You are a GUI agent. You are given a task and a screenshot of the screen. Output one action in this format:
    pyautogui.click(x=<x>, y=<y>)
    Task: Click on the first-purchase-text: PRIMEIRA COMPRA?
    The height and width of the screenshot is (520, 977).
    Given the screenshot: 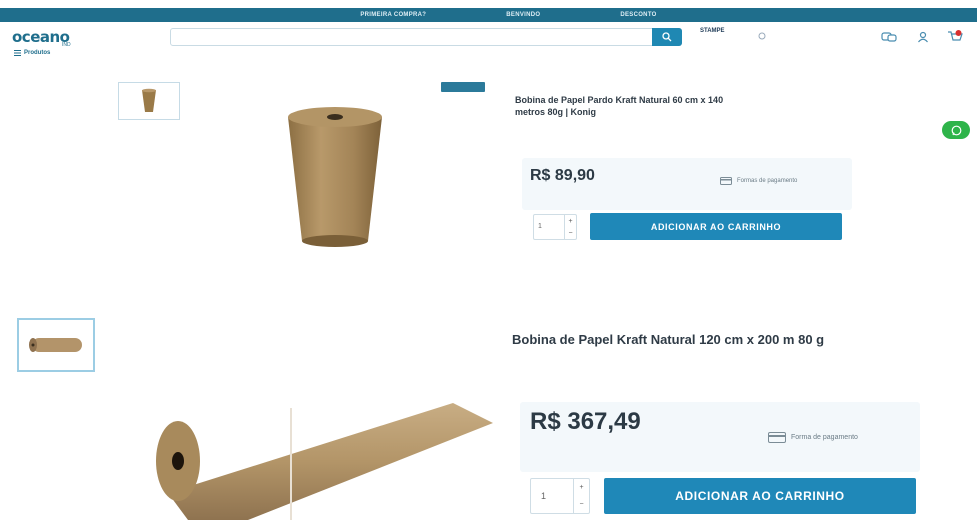 What is the action you would take?
    pyautogui.click(x=393, y=15)
    